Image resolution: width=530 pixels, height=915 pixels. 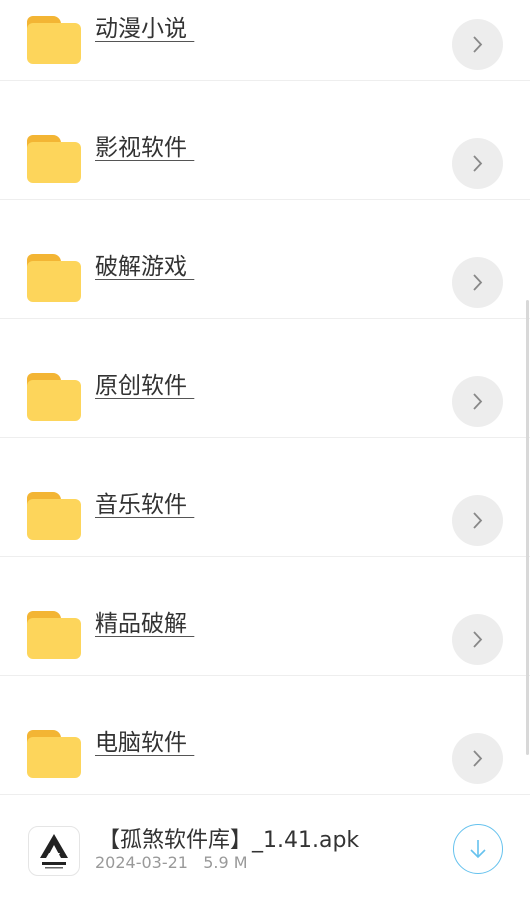 I want to click on download-icon, so click(x=478, y=849).